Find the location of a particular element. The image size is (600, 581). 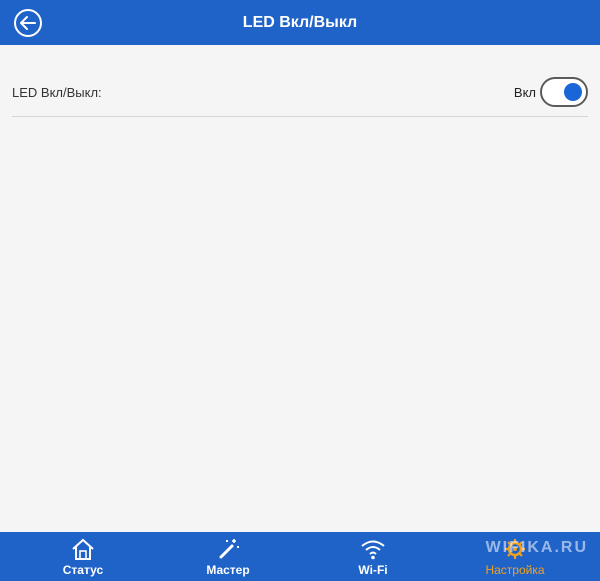

toggle-state-label: Вкл is located at coordinates (524, 92).